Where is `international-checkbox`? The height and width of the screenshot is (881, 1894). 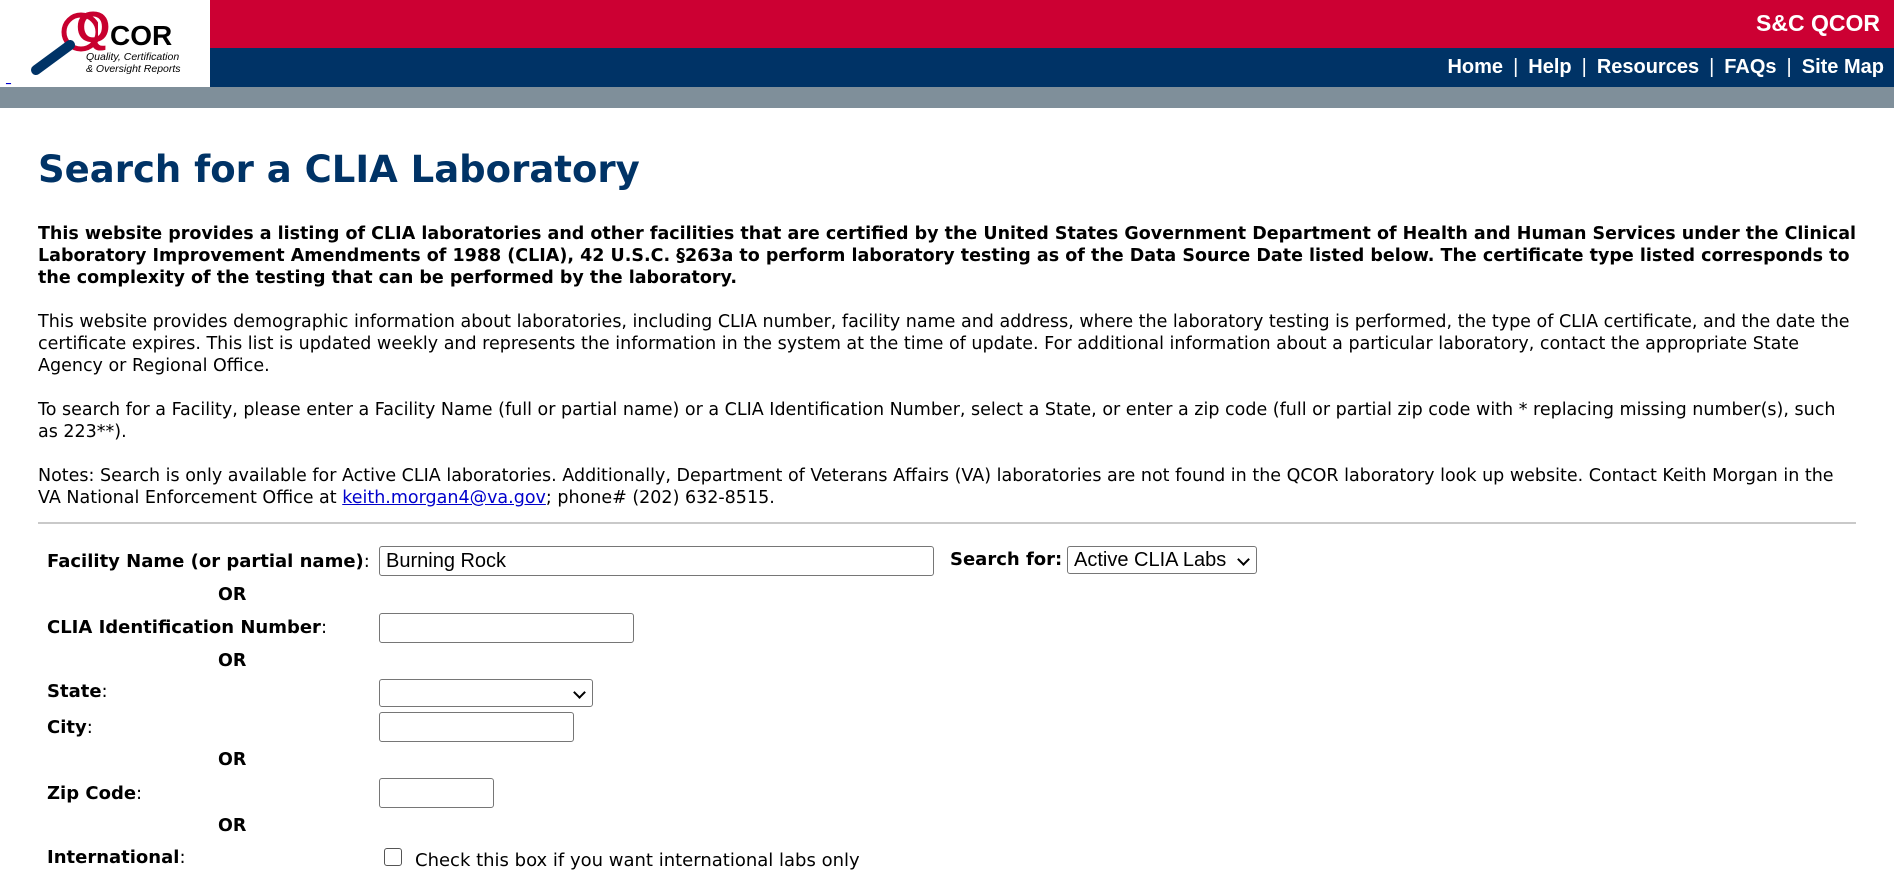
international-checkbox is located at coordinates (393, 857).